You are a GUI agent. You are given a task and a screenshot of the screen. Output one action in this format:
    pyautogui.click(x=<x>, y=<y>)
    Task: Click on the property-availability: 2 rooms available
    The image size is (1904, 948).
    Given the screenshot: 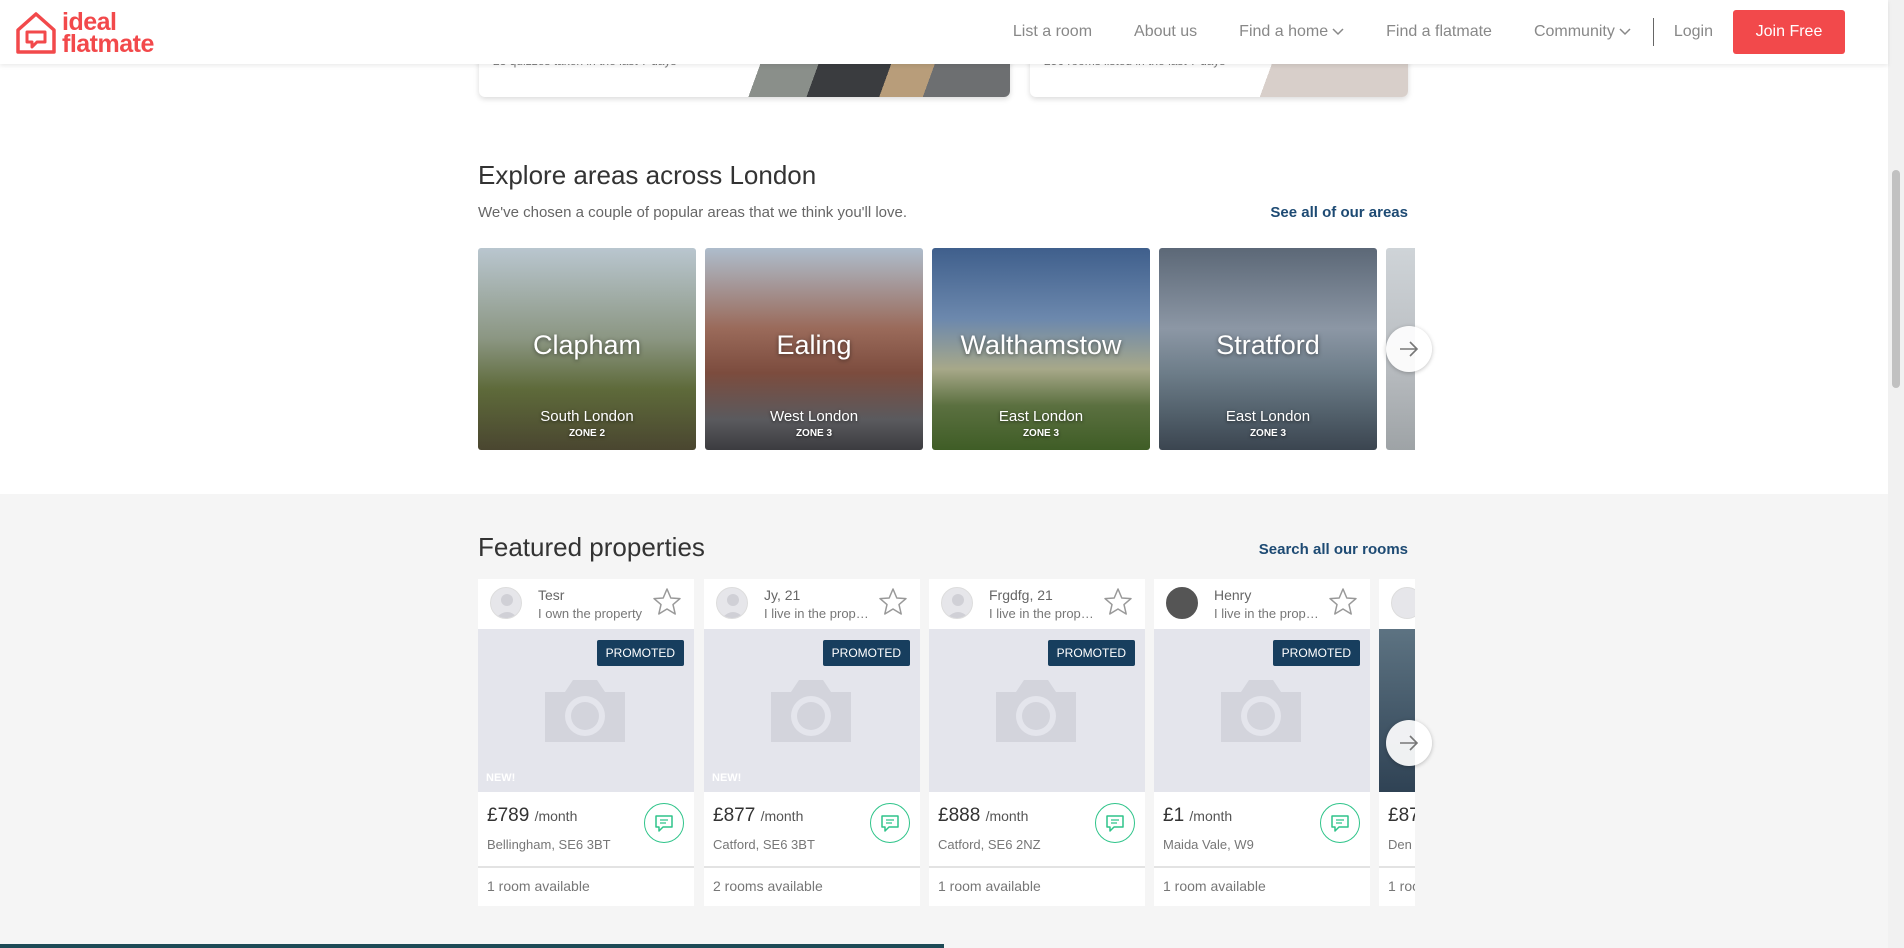 What is the action you would take?
    pyautogui.click(x=768, y=886)
    